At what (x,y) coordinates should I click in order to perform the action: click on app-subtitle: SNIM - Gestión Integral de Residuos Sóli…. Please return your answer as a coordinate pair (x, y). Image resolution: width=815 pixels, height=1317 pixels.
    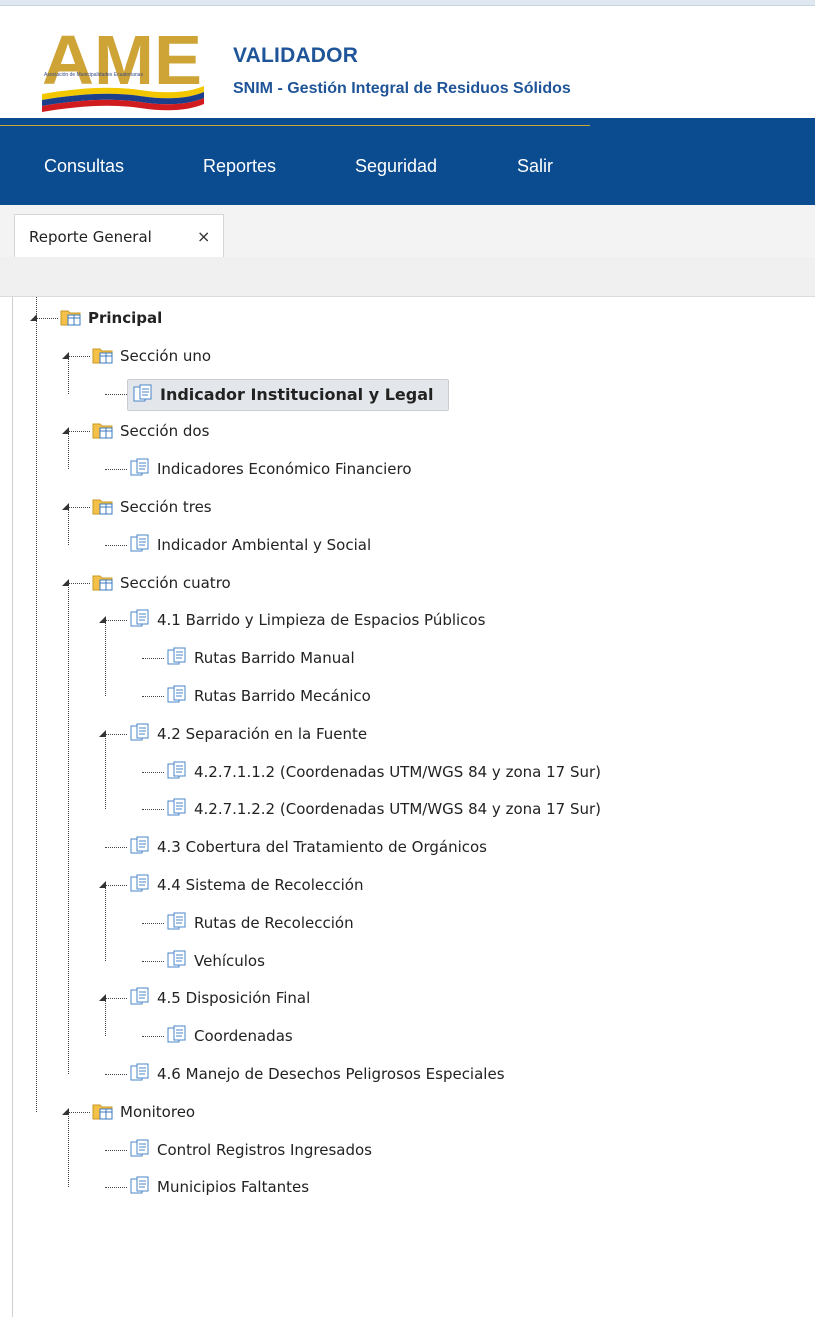
    Looking at the image, I should click on (402, 88).